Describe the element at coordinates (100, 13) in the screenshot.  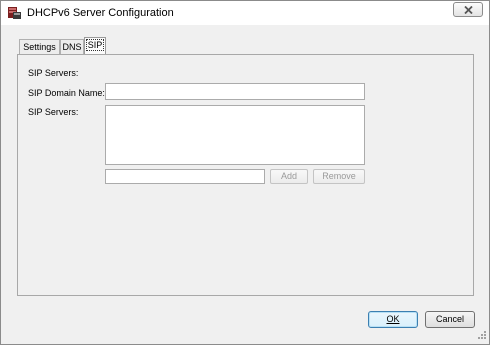
I see `window-title: DHCPv6 Server Configuration` at that location.